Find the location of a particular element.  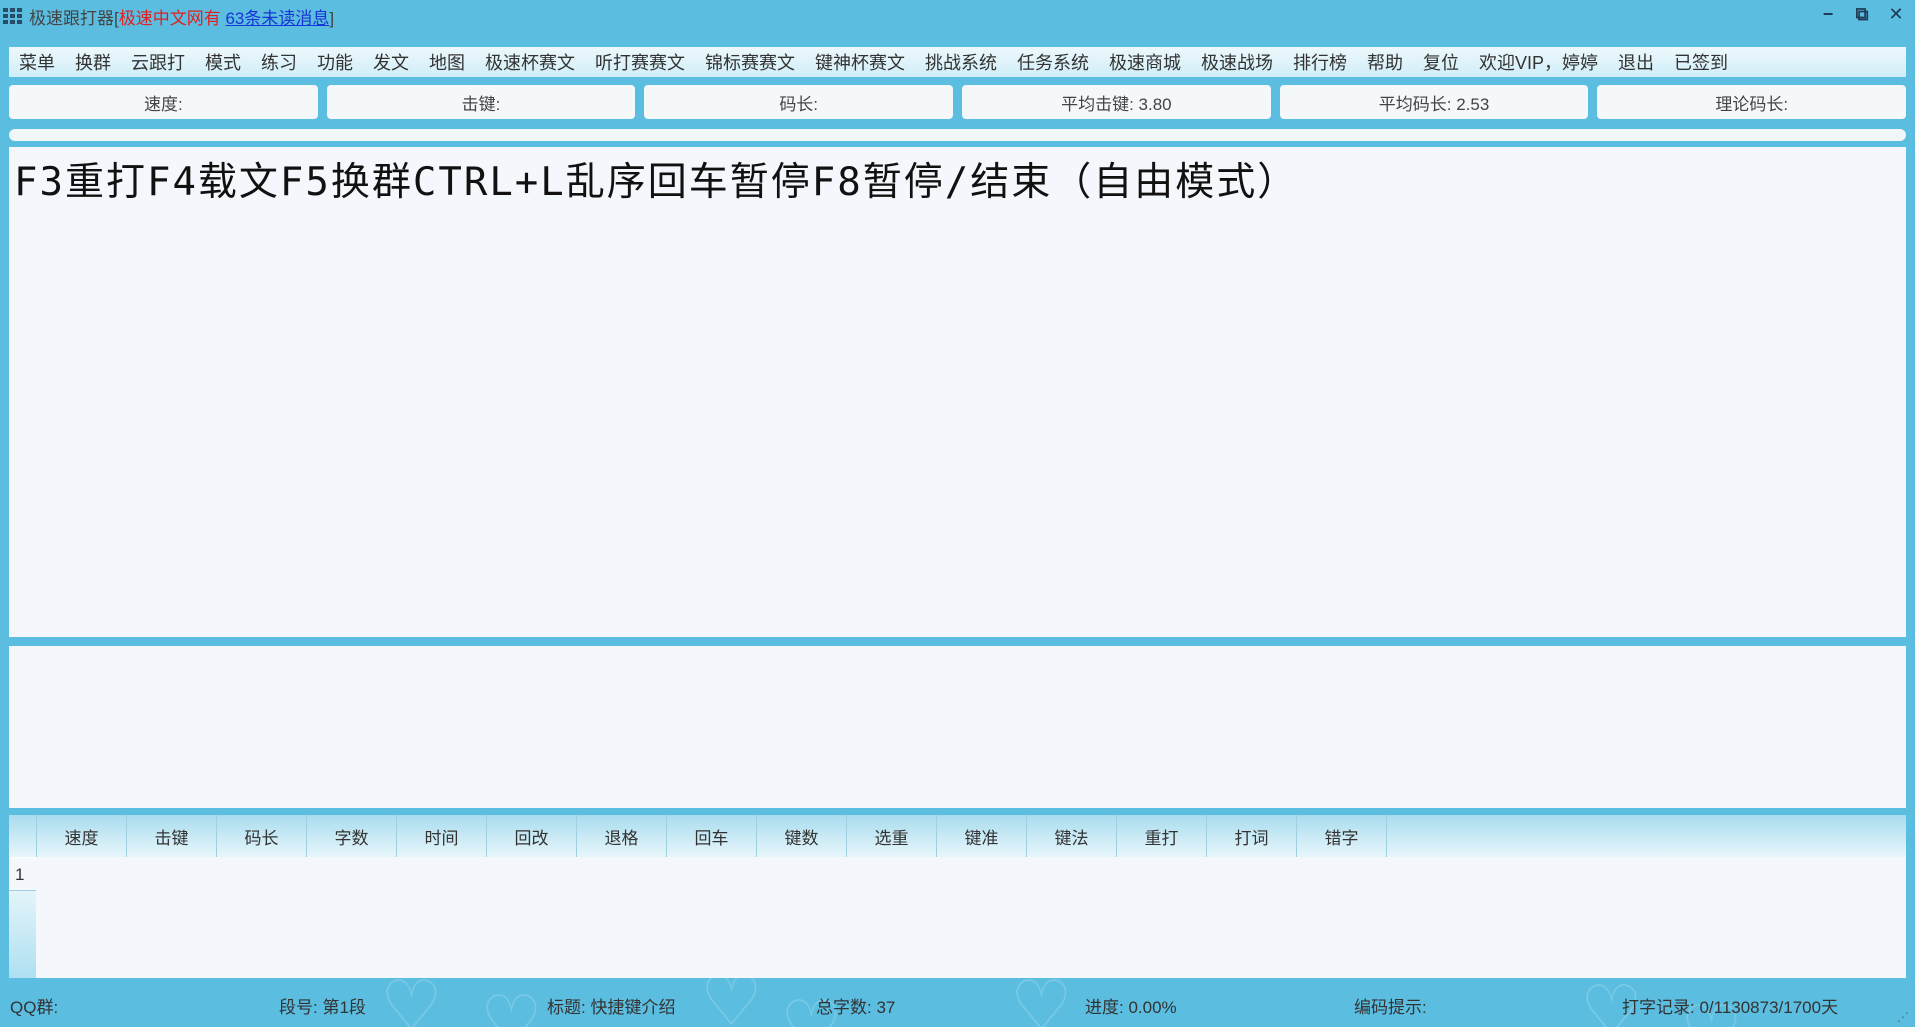

menu-item-help: 帮助 is located at coordinates (1385, 62).